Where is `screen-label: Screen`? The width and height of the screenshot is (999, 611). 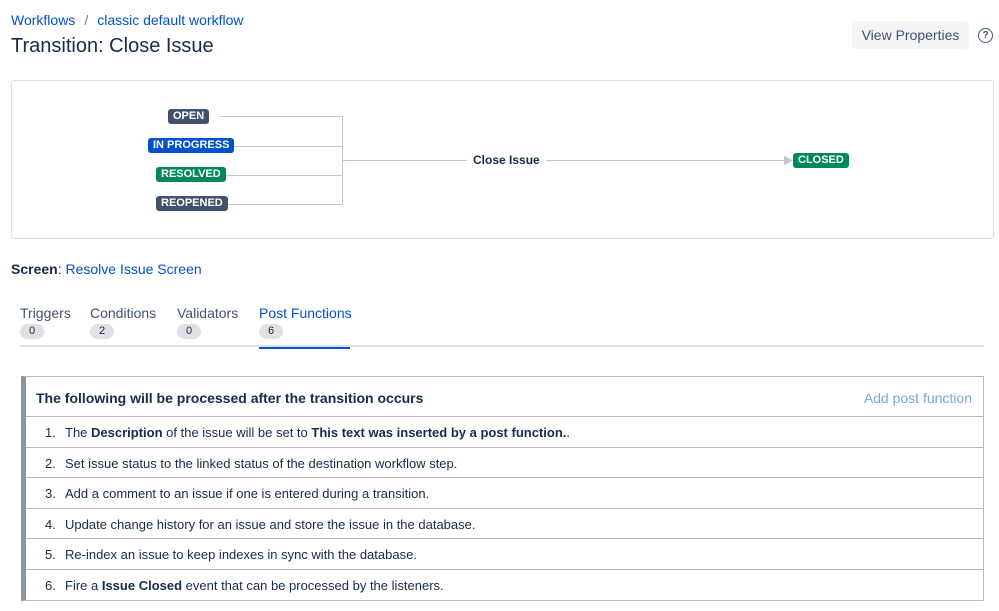 screen-label: Screen is located at coordinates (34, 269).